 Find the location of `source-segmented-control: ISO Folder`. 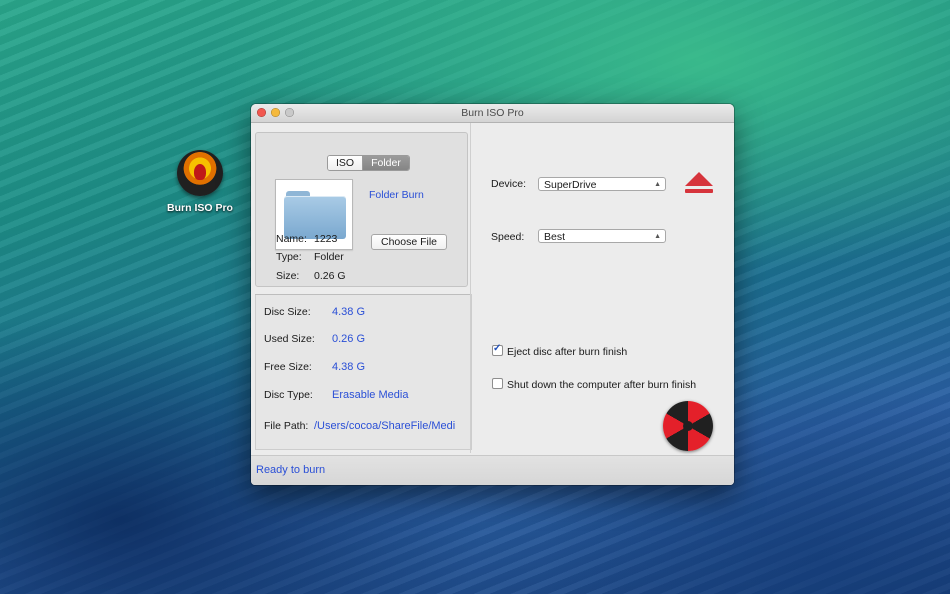

source-segmented-control: ISO Folder is located at coordinates (368, 163).